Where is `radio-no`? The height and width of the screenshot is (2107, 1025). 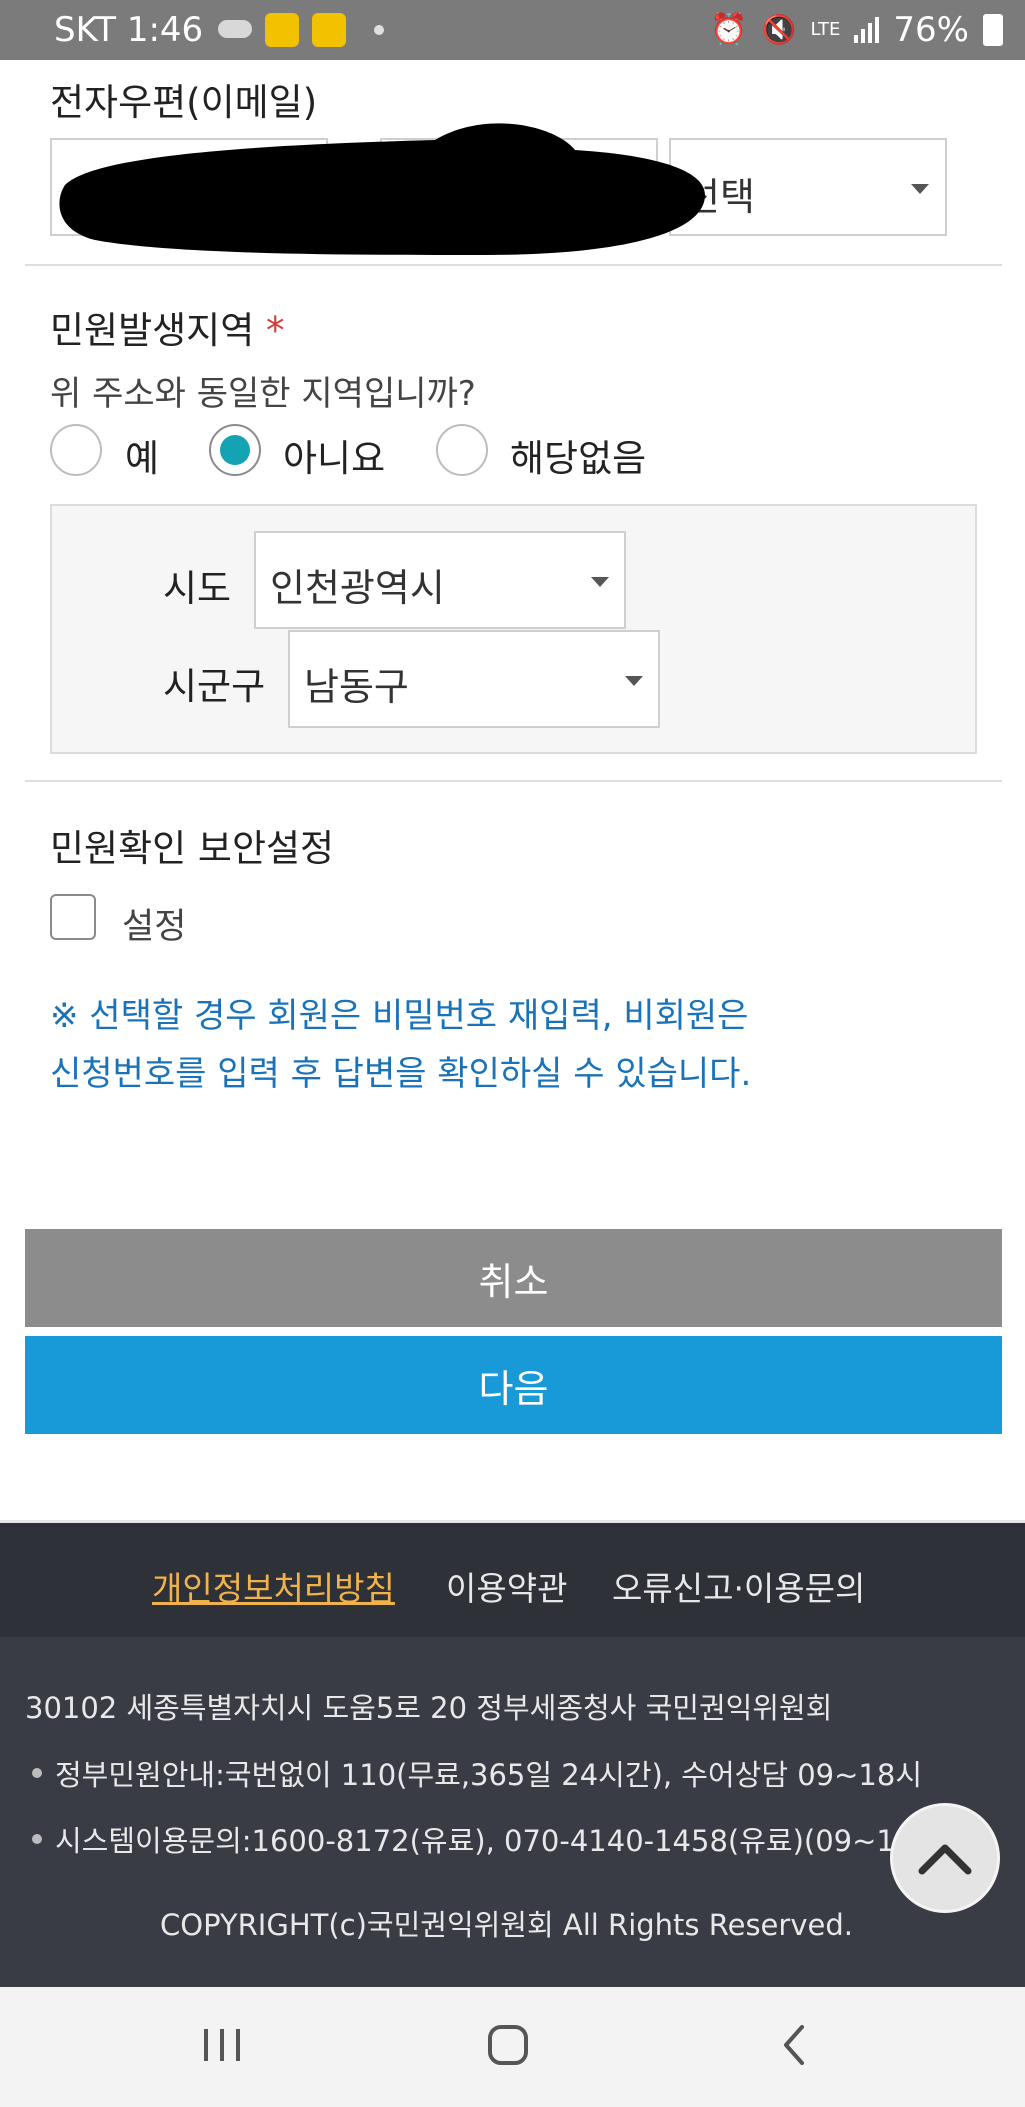 radio-no is located at coordinates (235, 450).